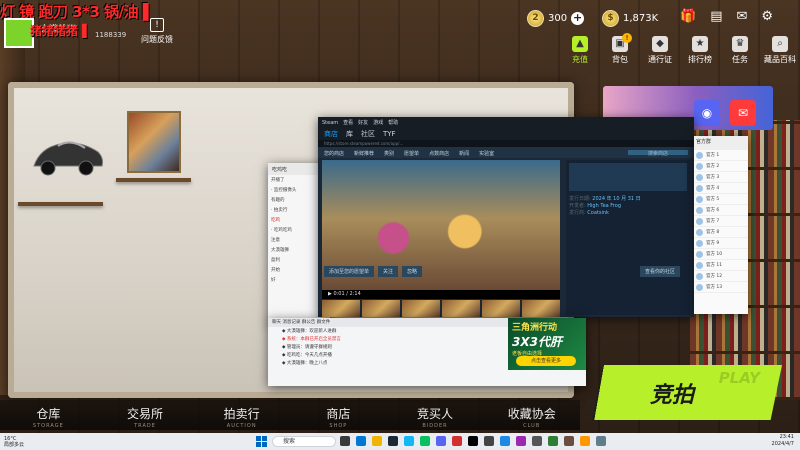 The width and height of the screenshot is (800, 450). I want to click on contact-row: 官方 3, so click(721, 177).